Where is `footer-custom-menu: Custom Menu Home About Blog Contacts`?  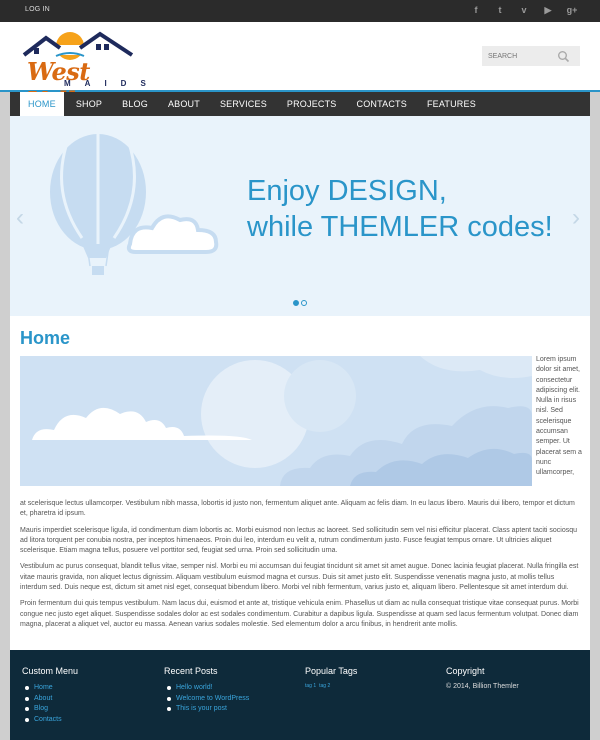 footer-custom-menu: Custom Menu Home About Blog Contacts is located at coordinates (89, 695).